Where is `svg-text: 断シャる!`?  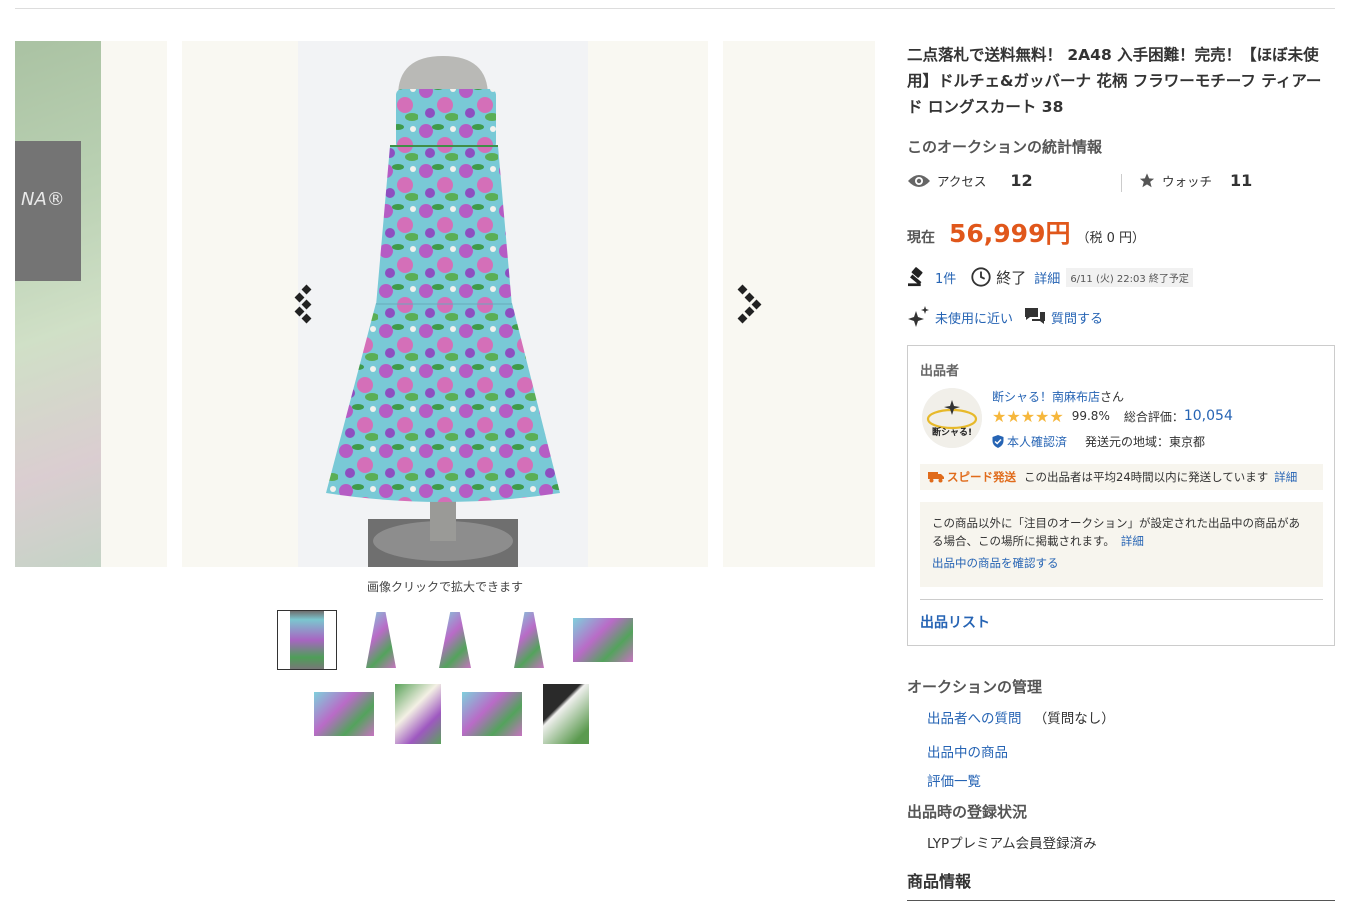 svg-text: 断シャる! is located at coordinates (952, 432).